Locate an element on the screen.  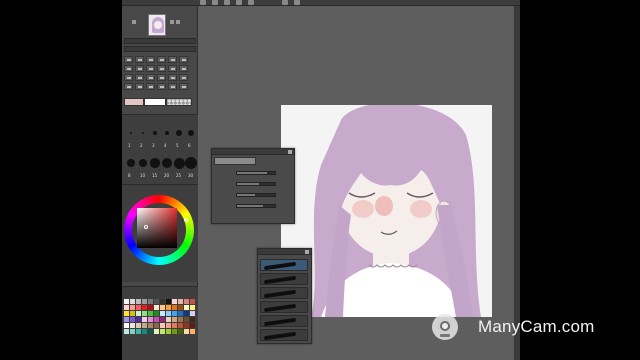
main-color-swatch is located at coordinates (134, 102).